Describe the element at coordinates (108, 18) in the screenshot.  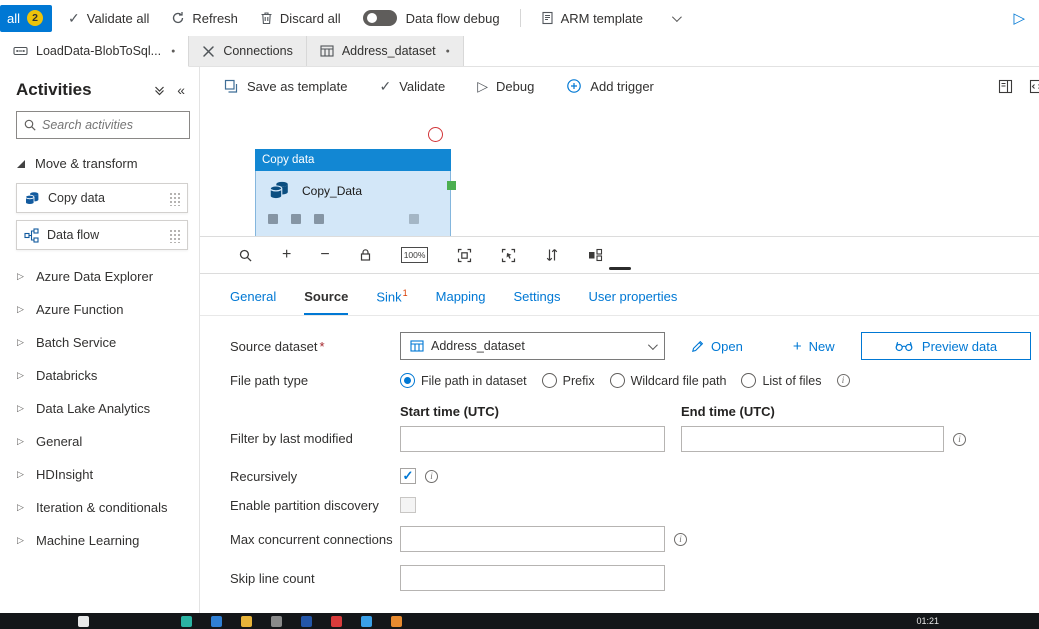
I see `validate-all-button: ✓ Validate all` at that location.